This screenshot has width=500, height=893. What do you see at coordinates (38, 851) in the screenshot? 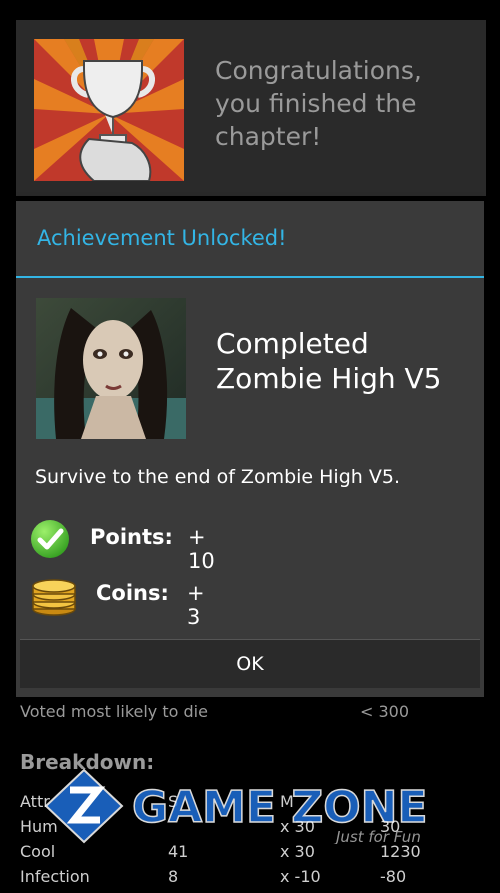
I see `cell: Cool` at bounding box center [38, 851].